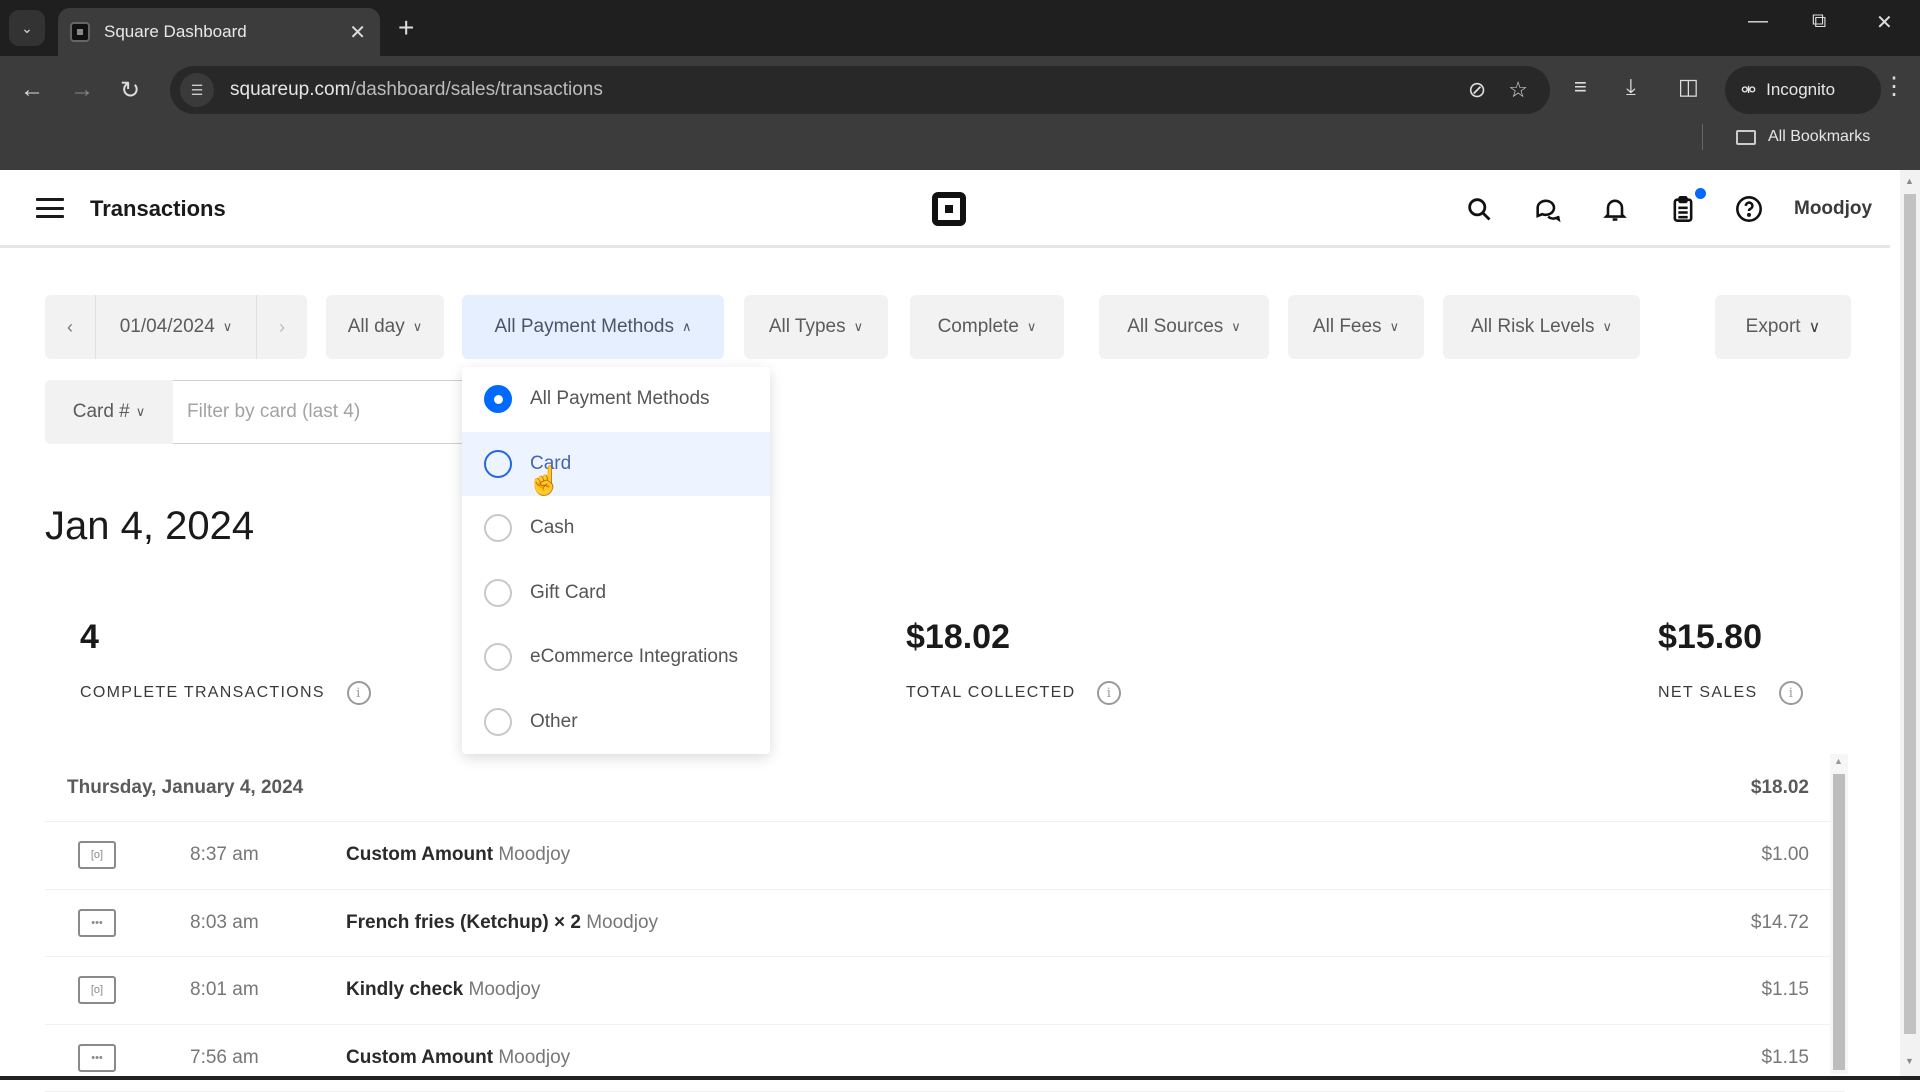  Describe the element at coordinates (990, 693) in the screenshot. I see `stat-label: TOTAL COLLECTED` at that location.